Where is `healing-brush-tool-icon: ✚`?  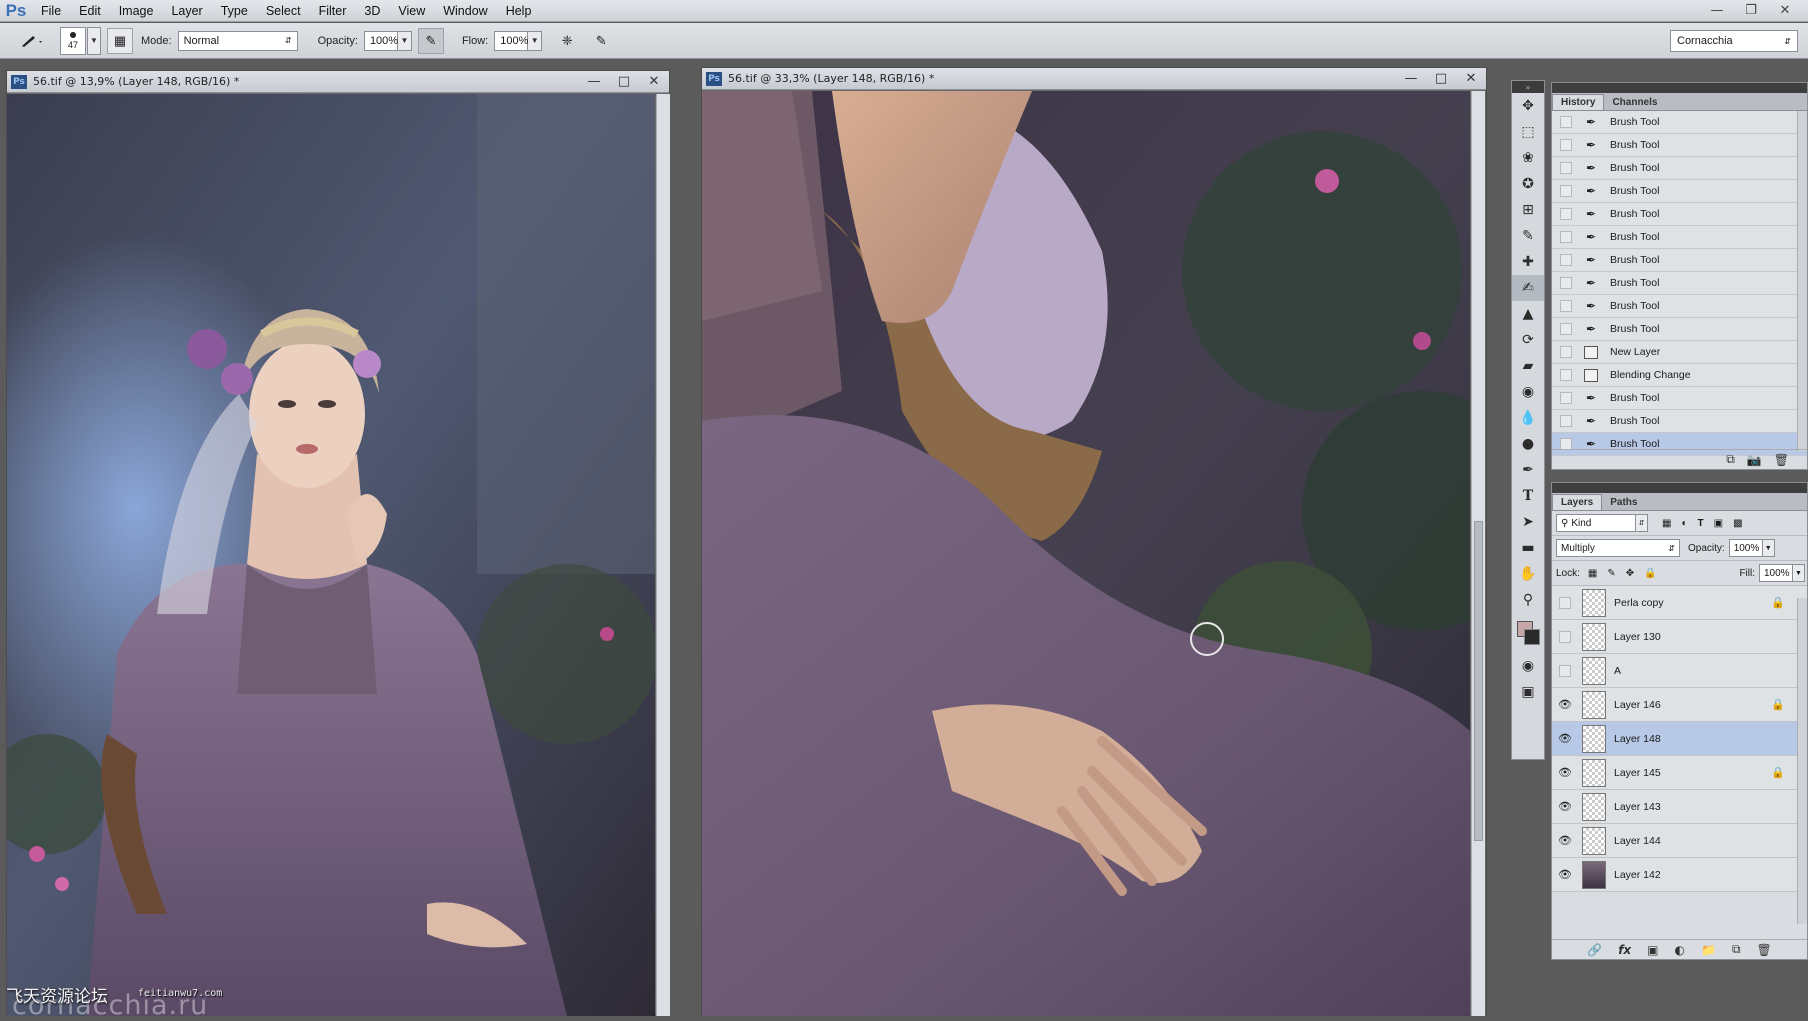
healing-brush-tool-icon: ✚ is located at coordinates (1528, 262).